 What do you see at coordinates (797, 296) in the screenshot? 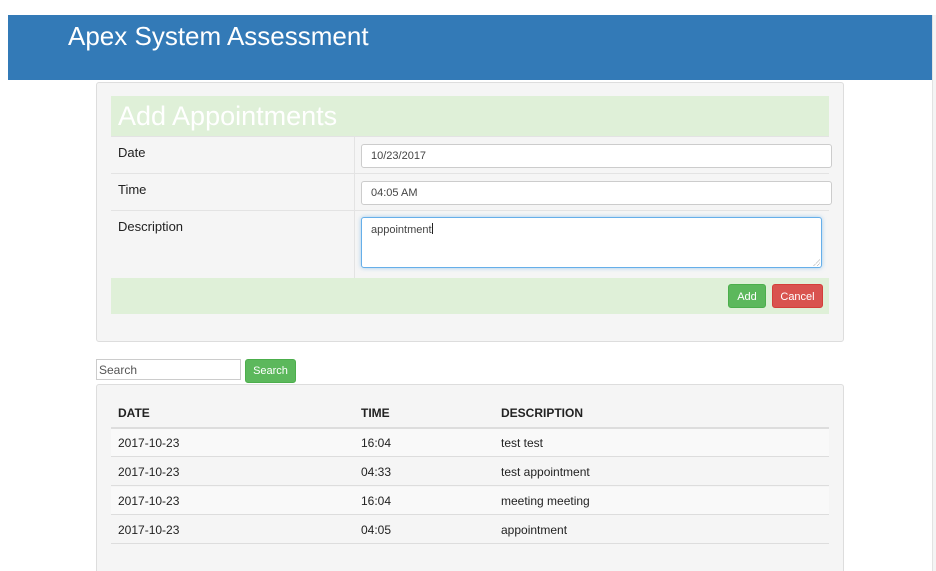
I see `cancel-button: Cancel` at bounding box center [797, 296].